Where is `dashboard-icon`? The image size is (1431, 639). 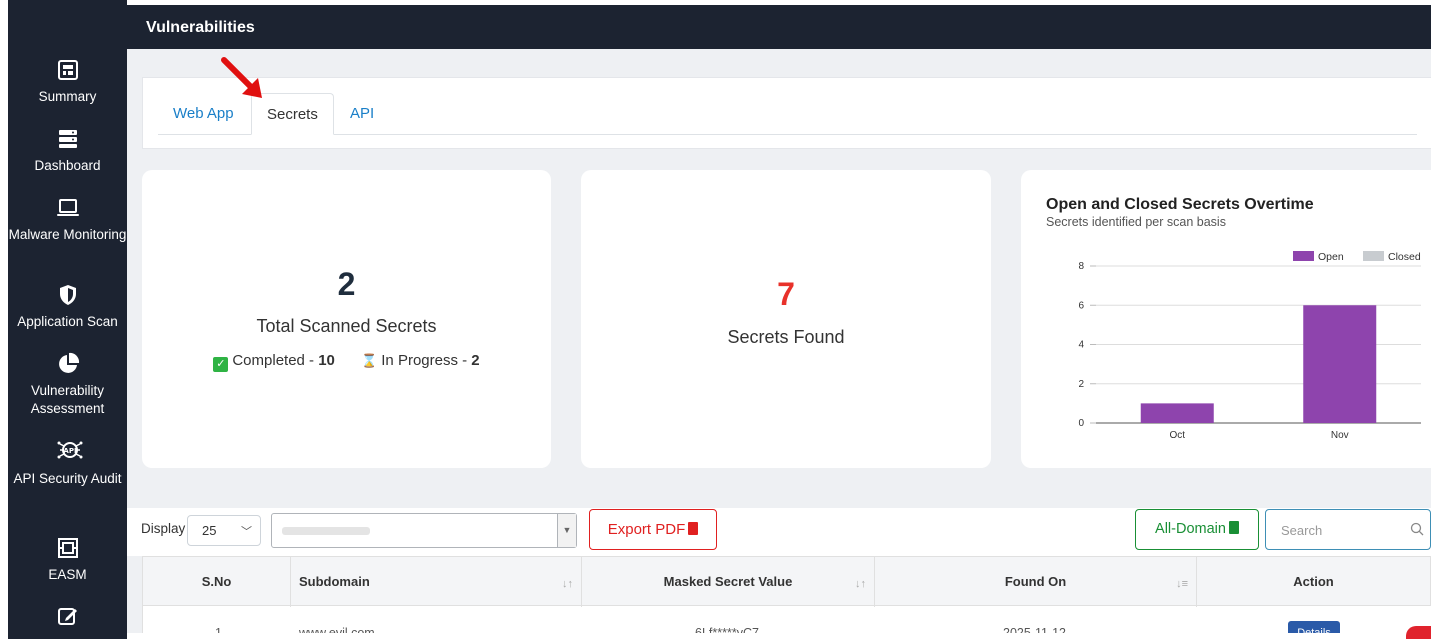 dashboard-icon is located at coordinates (68, 139).